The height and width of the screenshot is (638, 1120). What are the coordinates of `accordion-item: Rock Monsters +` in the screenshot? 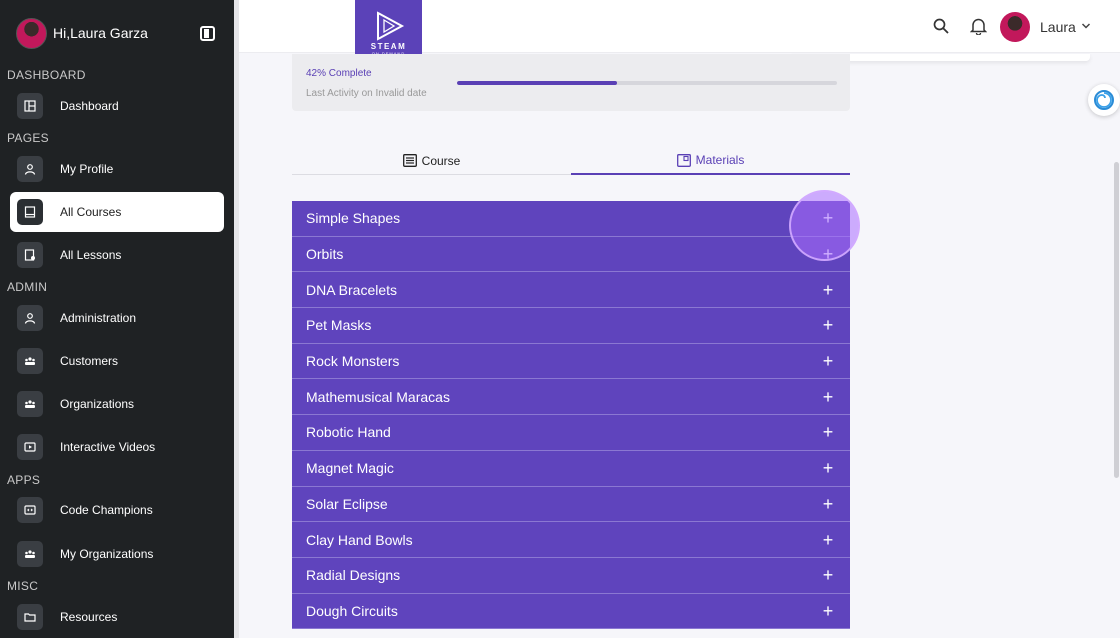 It's located at (571, 361).